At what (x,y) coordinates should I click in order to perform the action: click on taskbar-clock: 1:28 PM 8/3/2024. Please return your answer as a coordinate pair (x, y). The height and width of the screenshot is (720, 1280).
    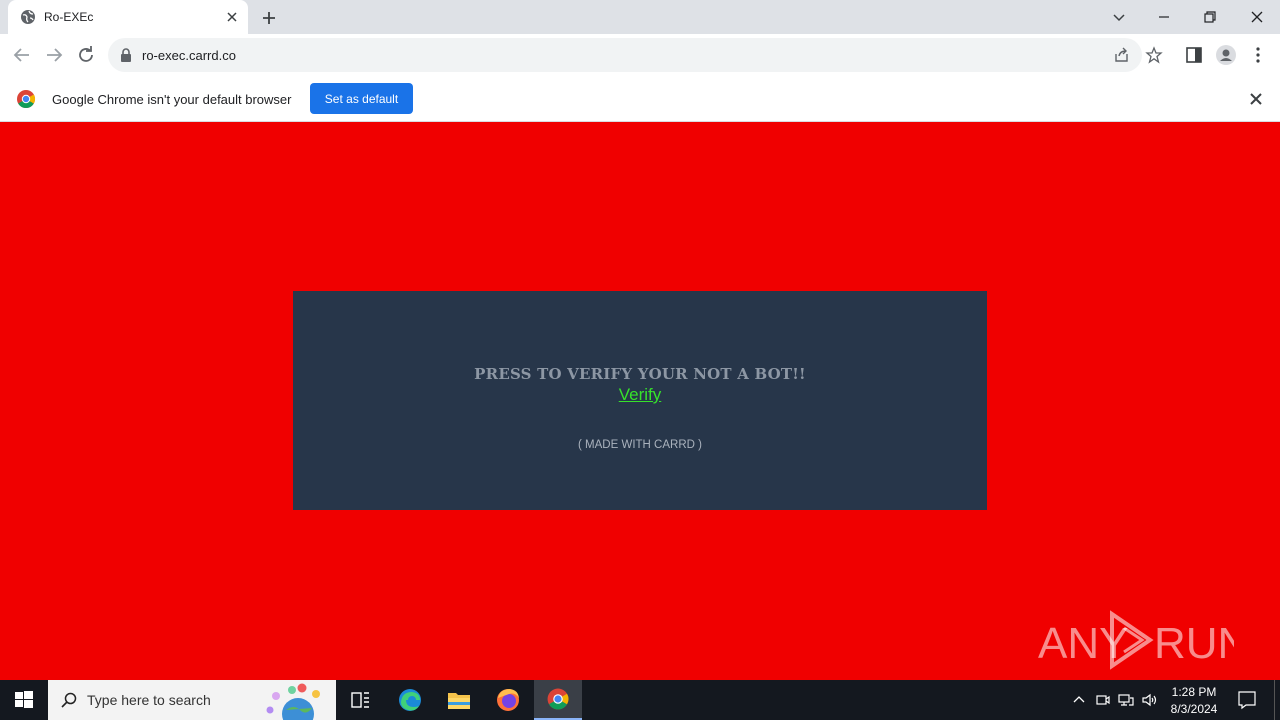
    Looking at the image, I should click on (1194, 701).